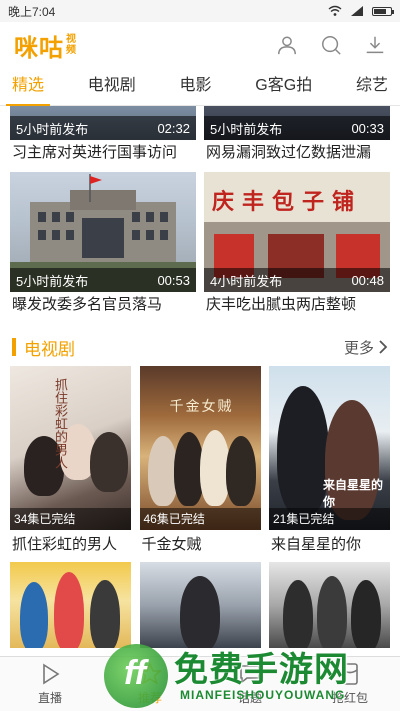 The image size is (400, 711). What do you see at coordinates (103, 232) in the screenshot?
I see `news-thumbnail: 5小时前发布 00:53` at bounding box center [103, 232].